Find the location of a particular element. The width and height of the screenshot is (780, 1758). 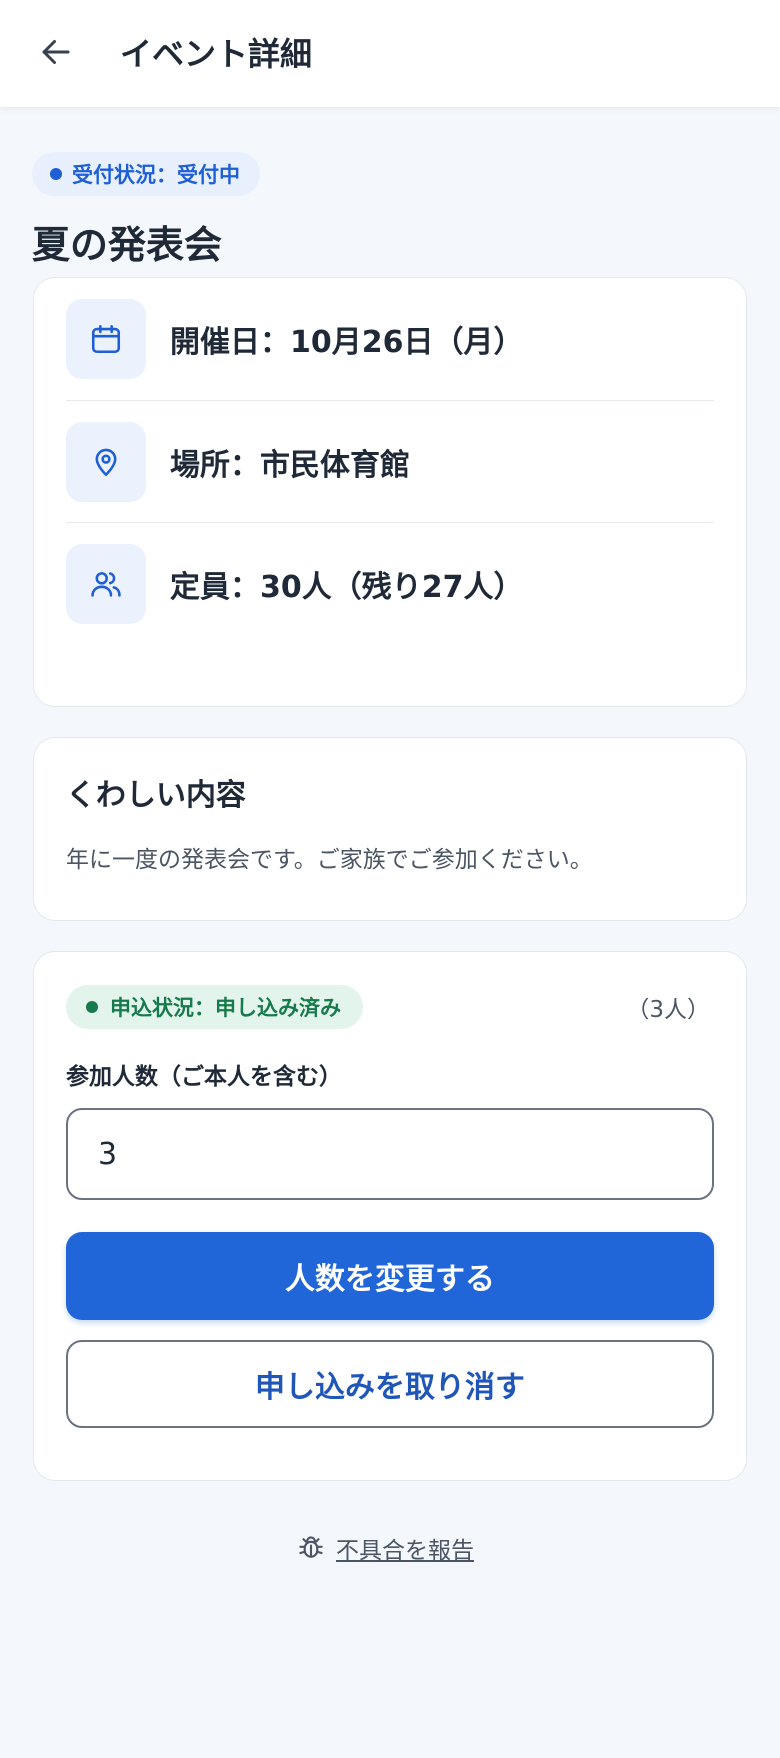

reception-status-badge: 受付状況：受付中 is located at coordinates (146, 174).